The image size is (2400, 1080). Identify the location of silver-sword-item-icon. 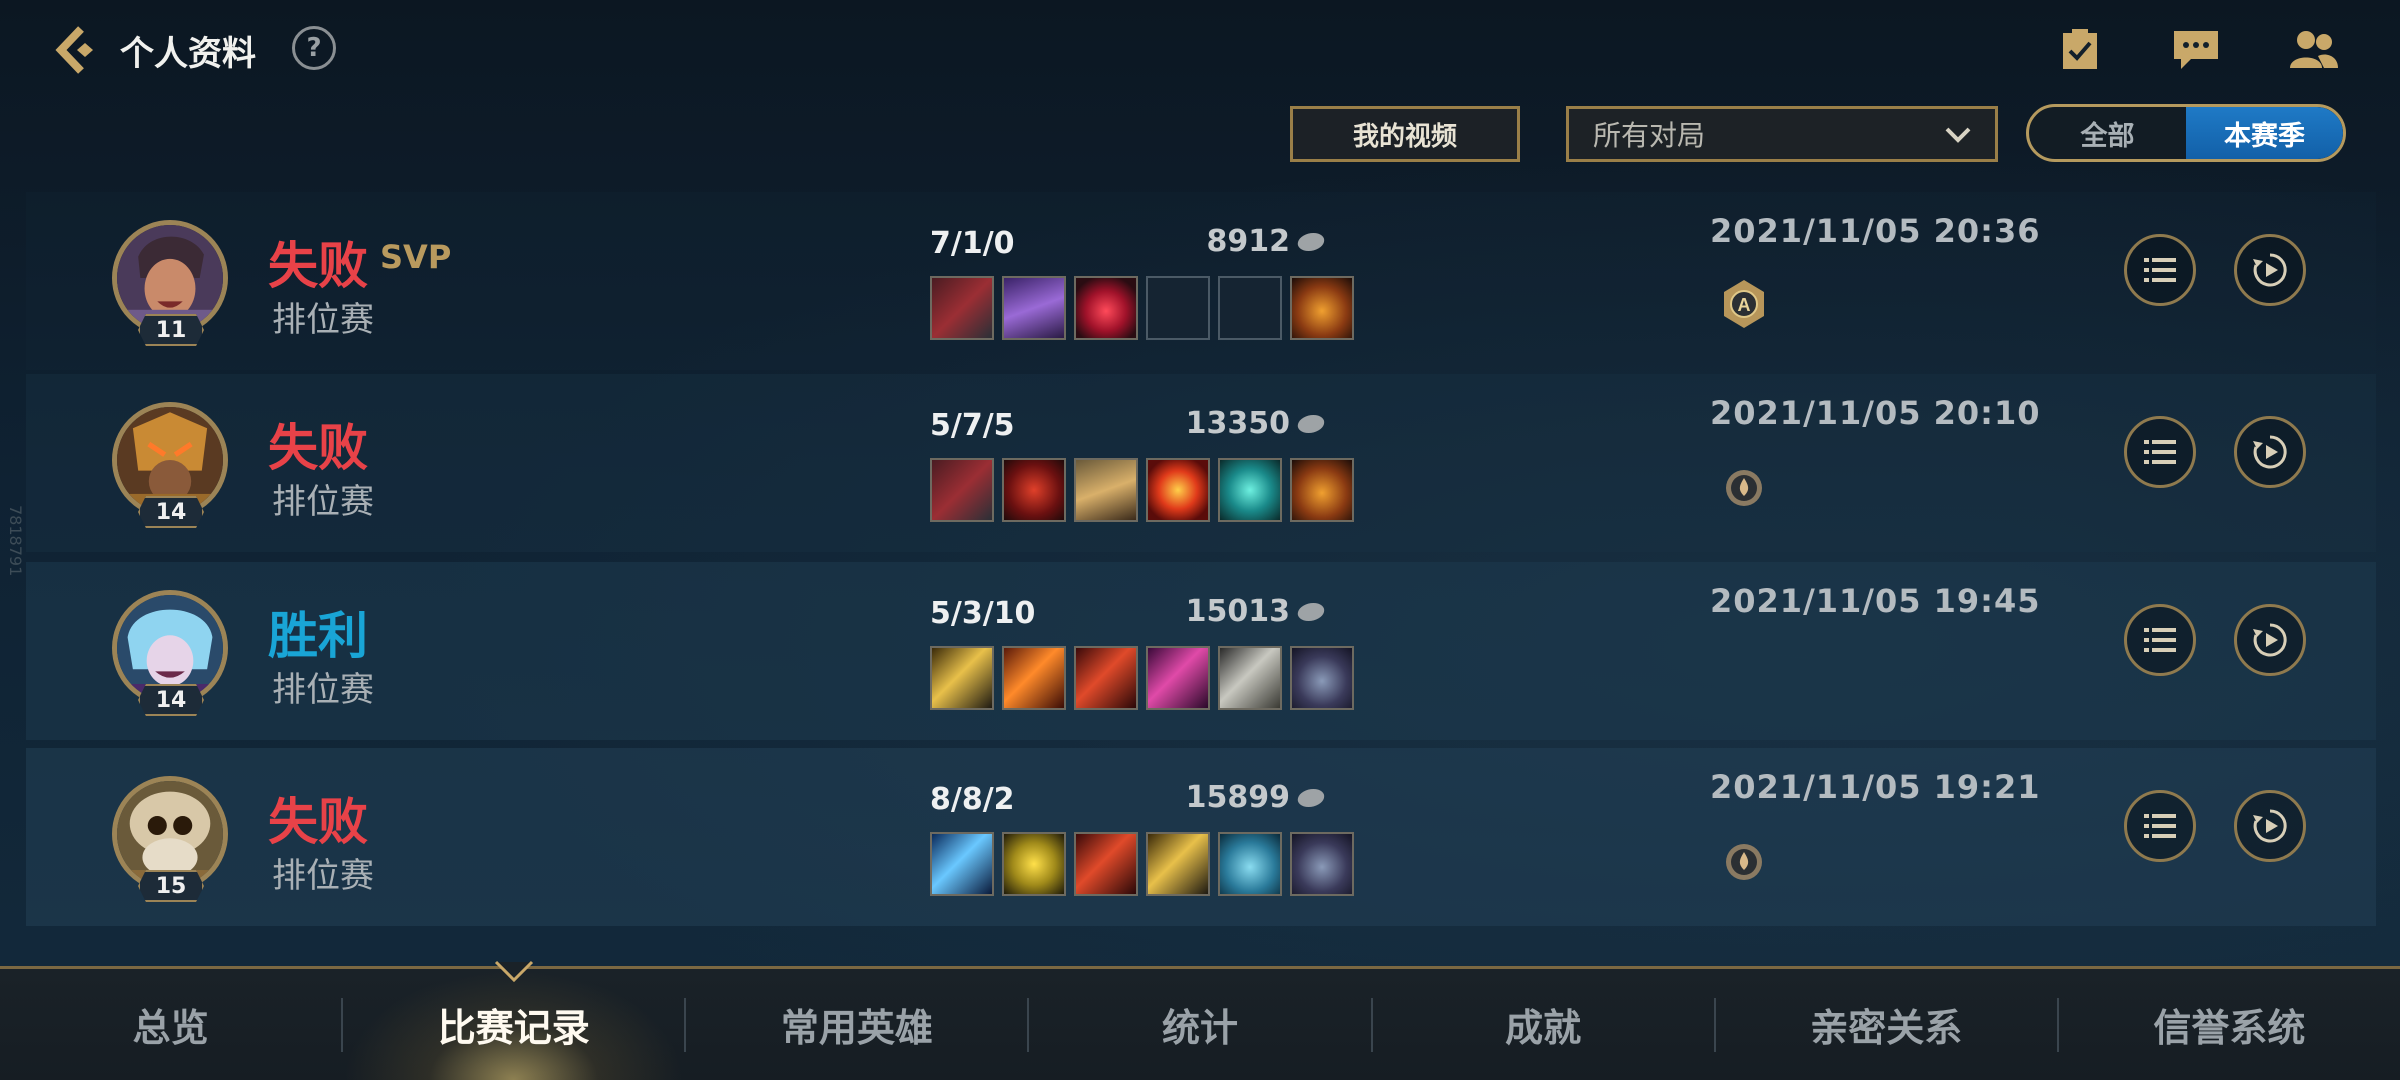
(1250, 678).